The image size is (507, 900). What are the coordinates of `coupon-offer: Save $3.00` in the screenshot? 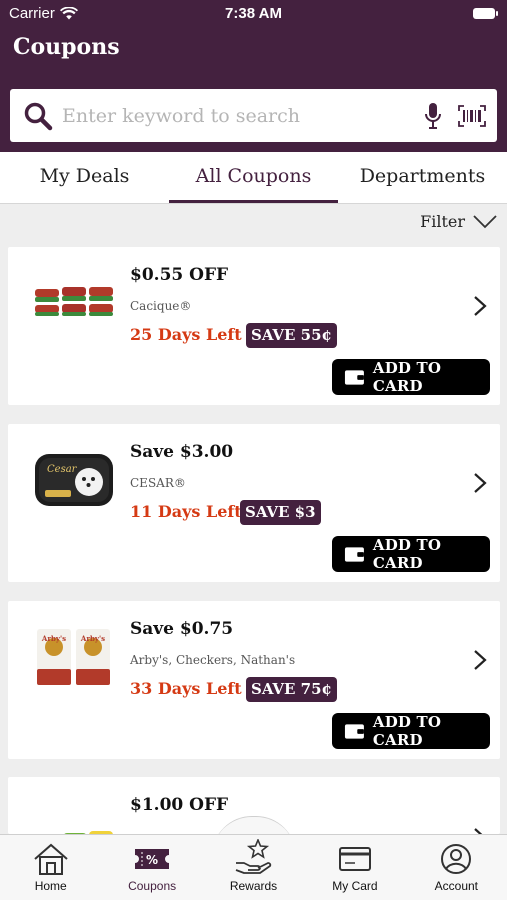 It's located at (182, 452).